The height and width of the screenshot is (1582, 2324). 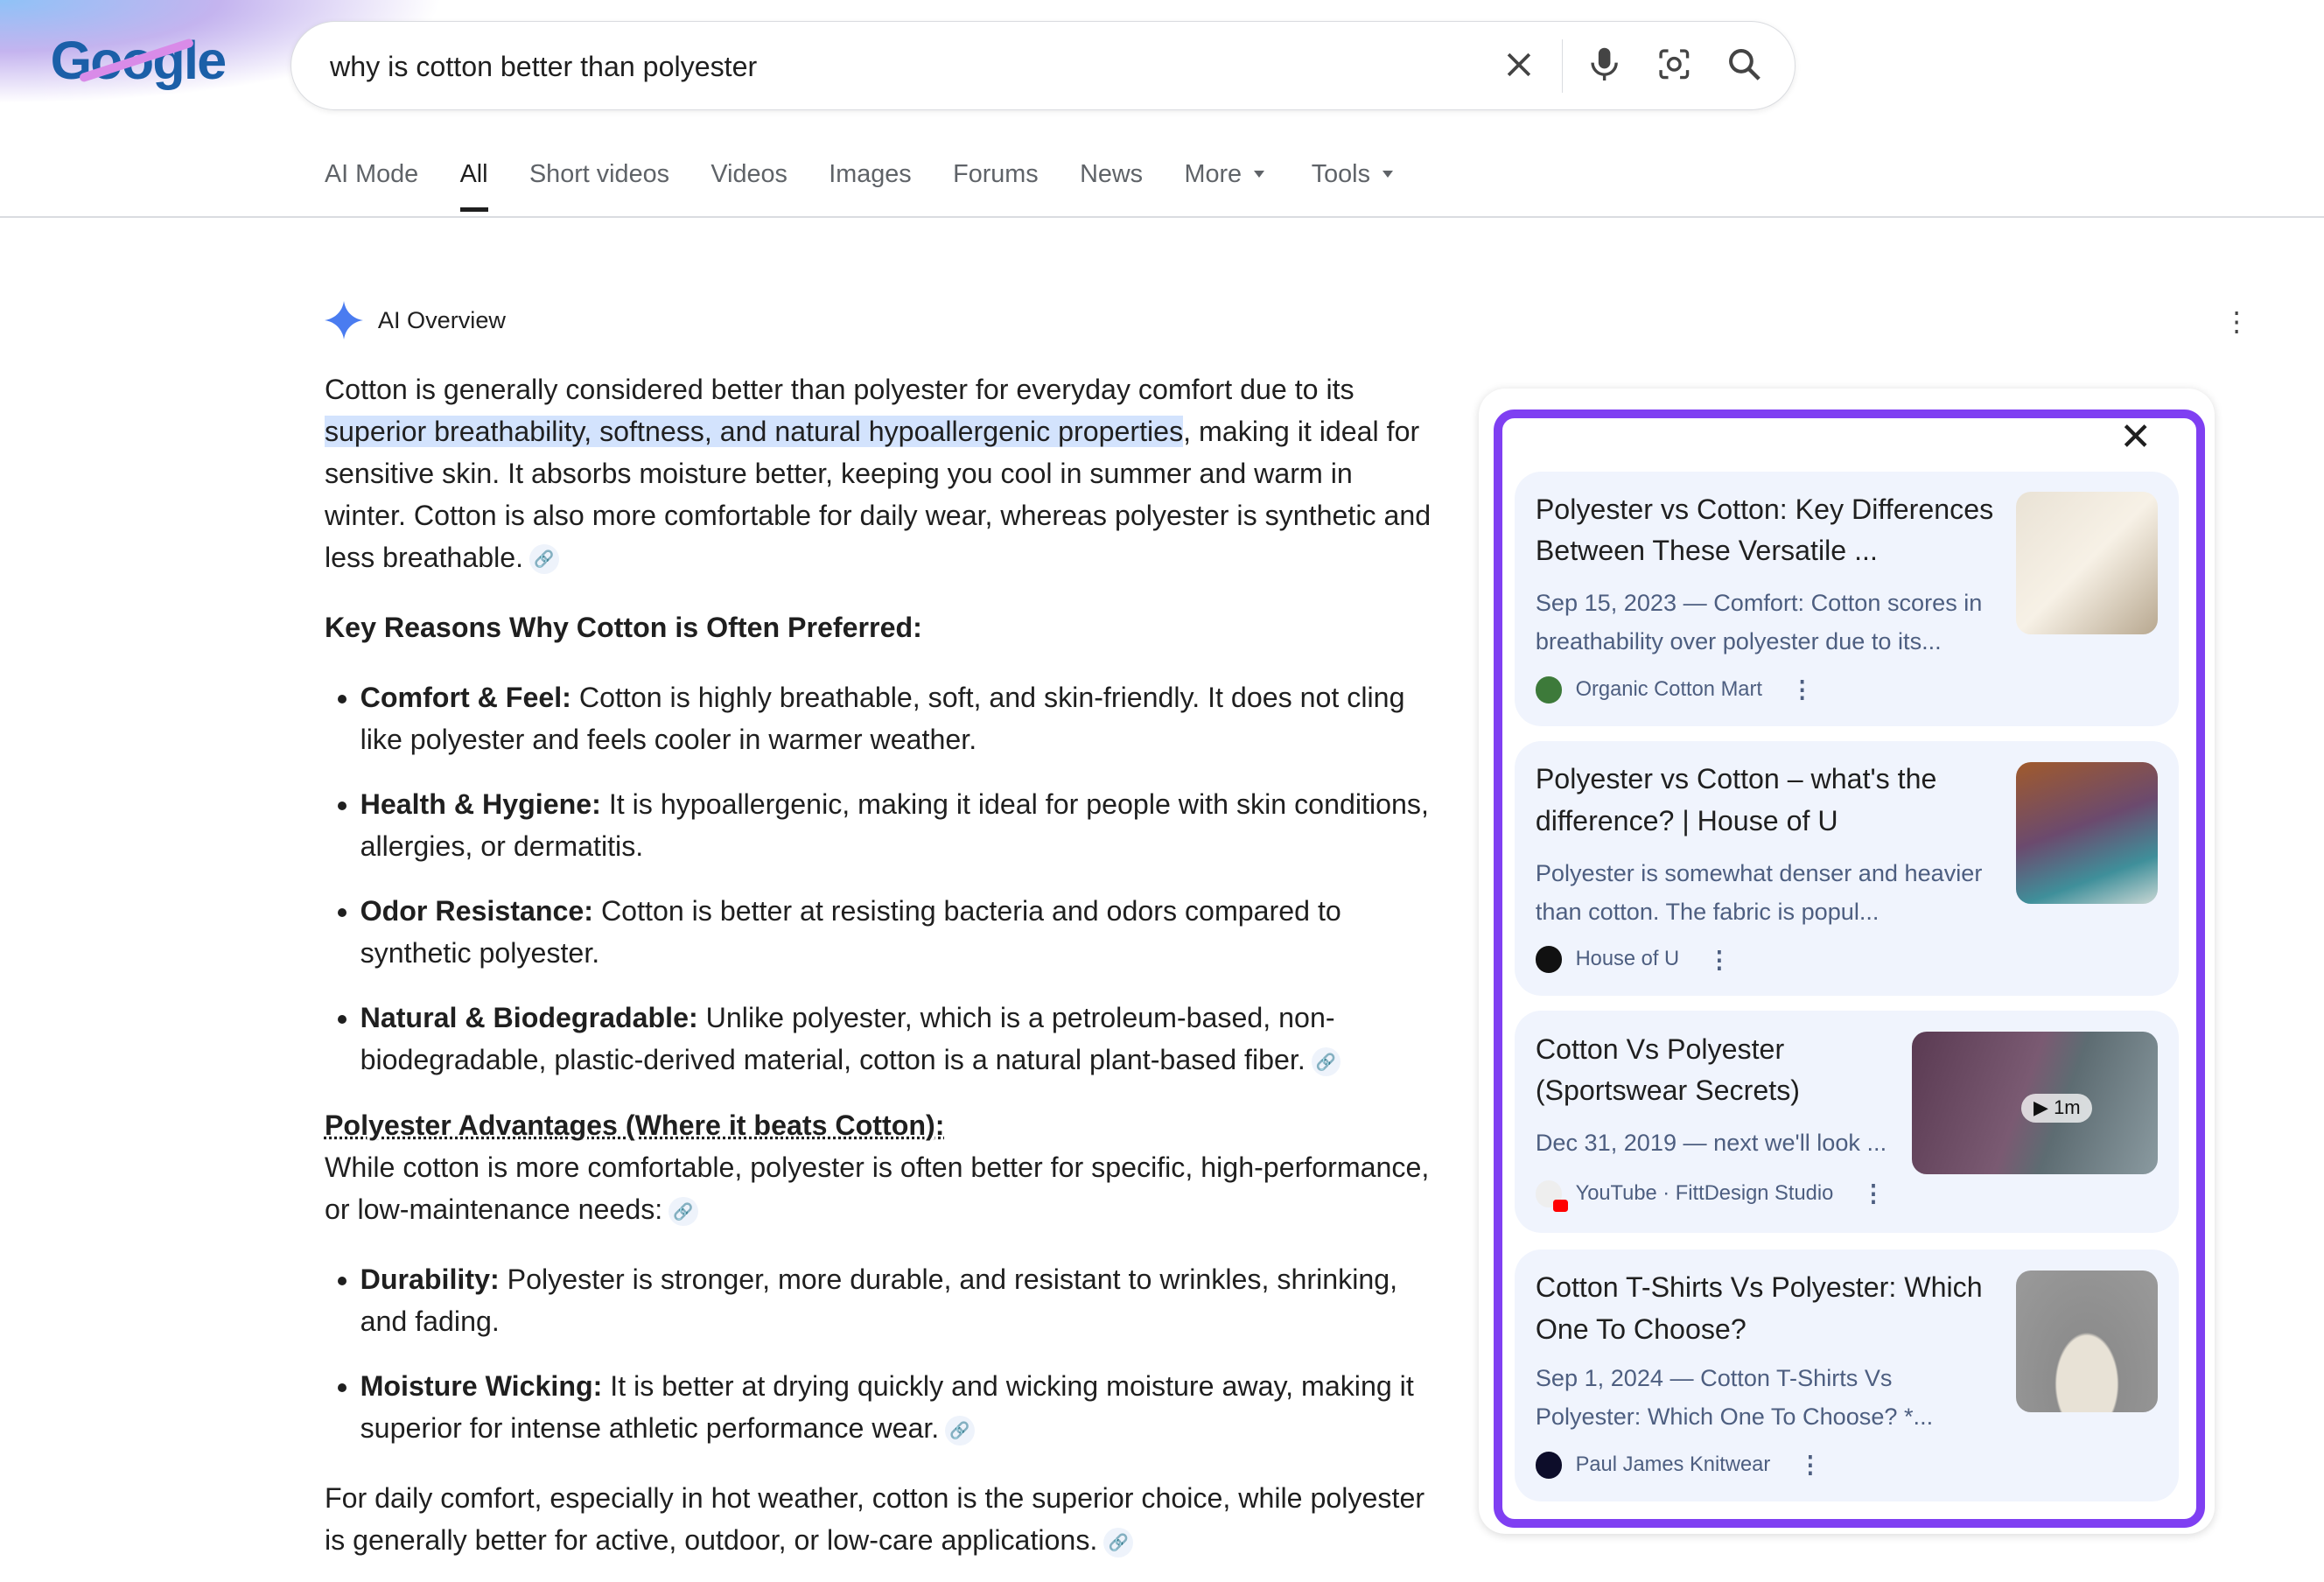 I want to click on search-box, so click(x=1043, y=66).